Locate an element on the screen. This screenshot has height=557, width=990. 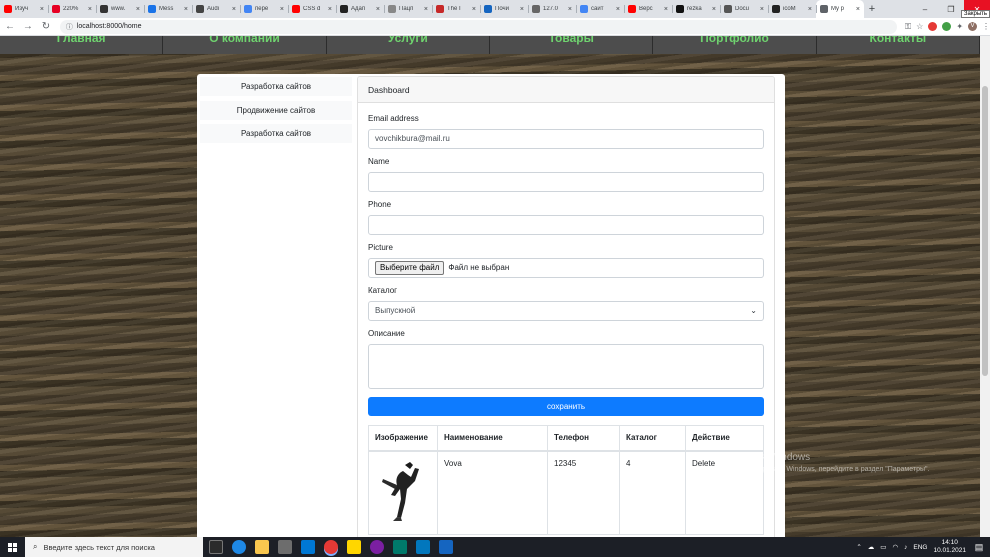
browser-tab: 127.0 × is located at coordinates (552, 9).